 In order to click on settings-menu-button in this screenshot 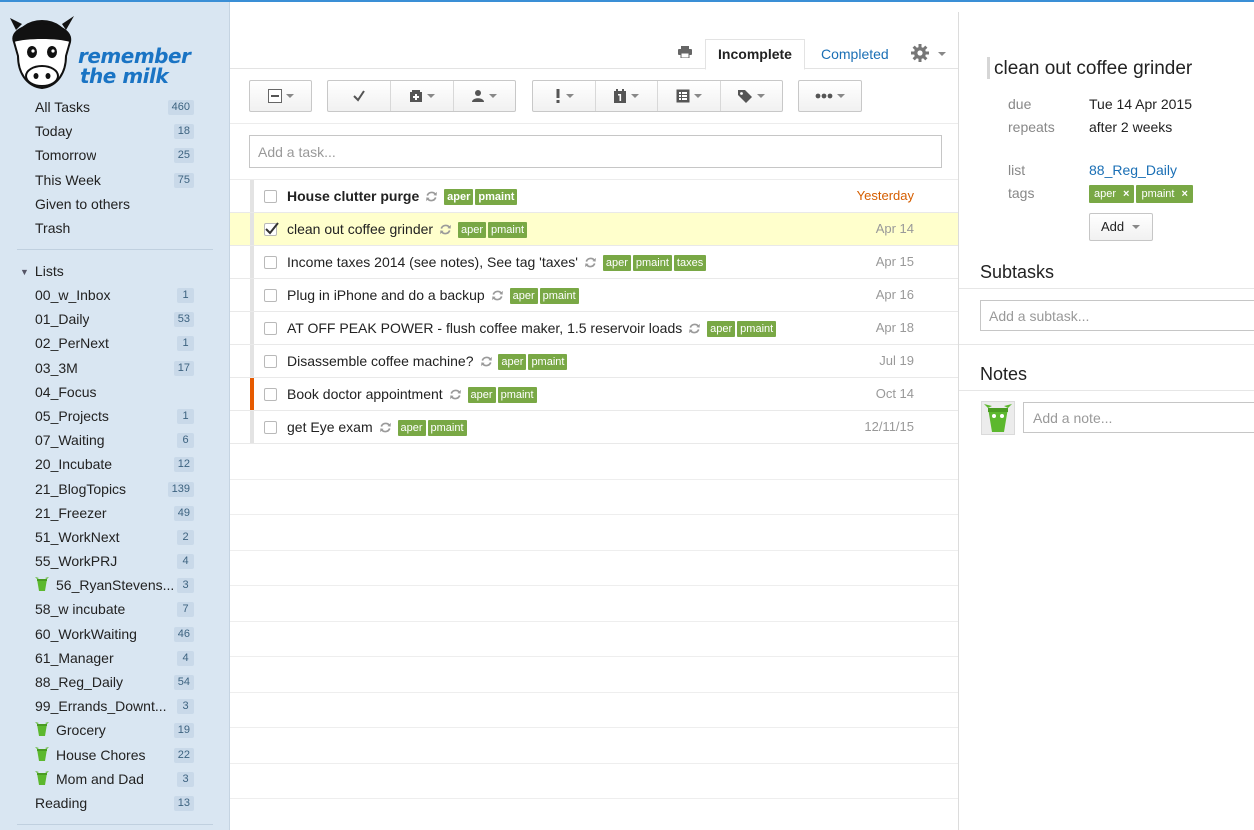, I will do `click(928, 53)`.